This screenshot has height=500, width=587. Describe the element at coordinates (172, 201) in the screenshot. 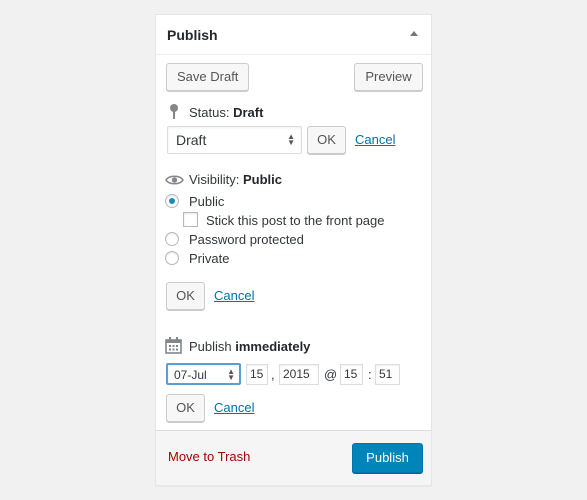

I see `radio-public` at that location.